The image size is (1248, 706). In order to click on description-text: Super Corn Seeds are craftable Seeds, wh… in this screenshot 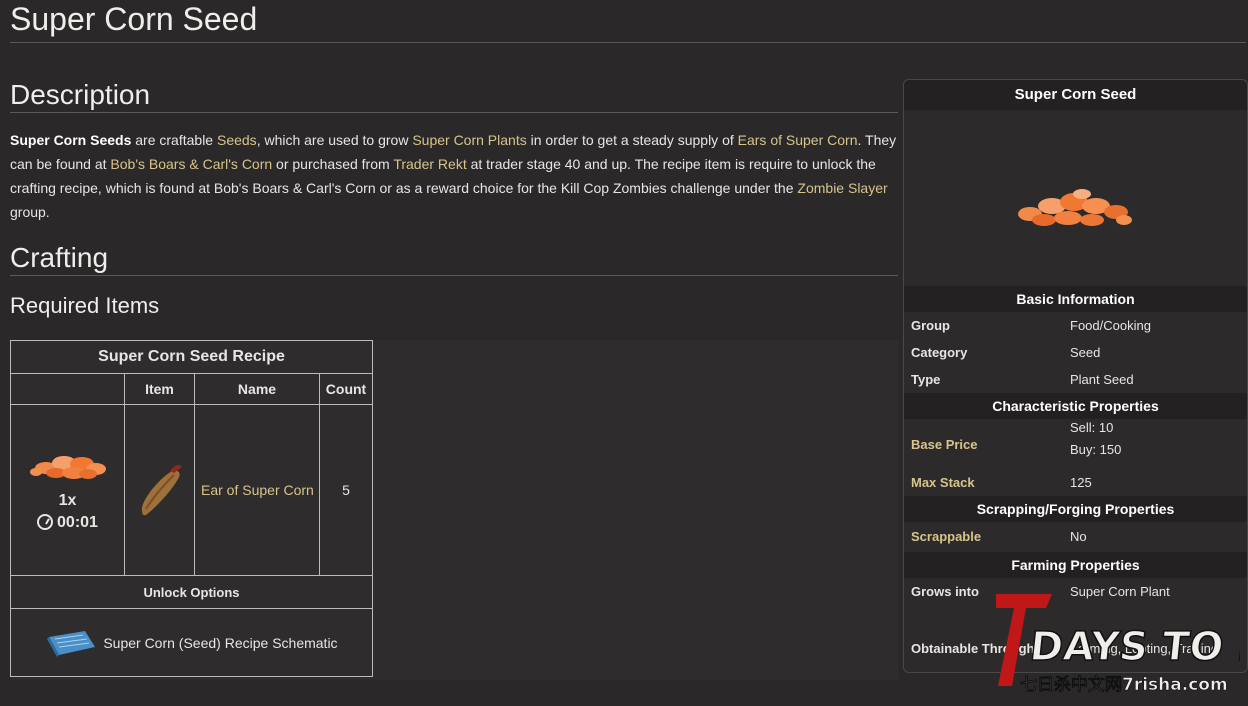, I will do `click(453, 176)`.